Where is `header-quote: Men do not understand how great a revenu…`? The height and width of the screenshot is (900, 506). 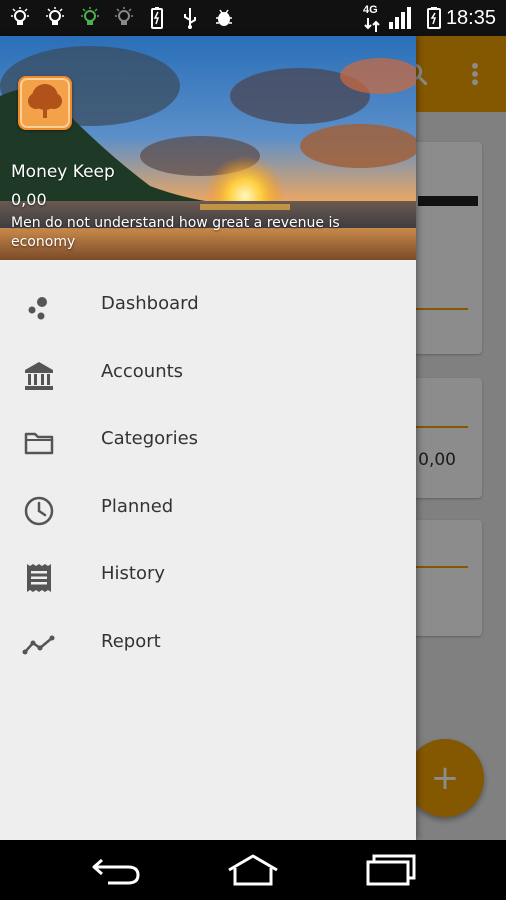 header-quote: Men do not understand how great a revenu… is located at coordinates (175, 232).